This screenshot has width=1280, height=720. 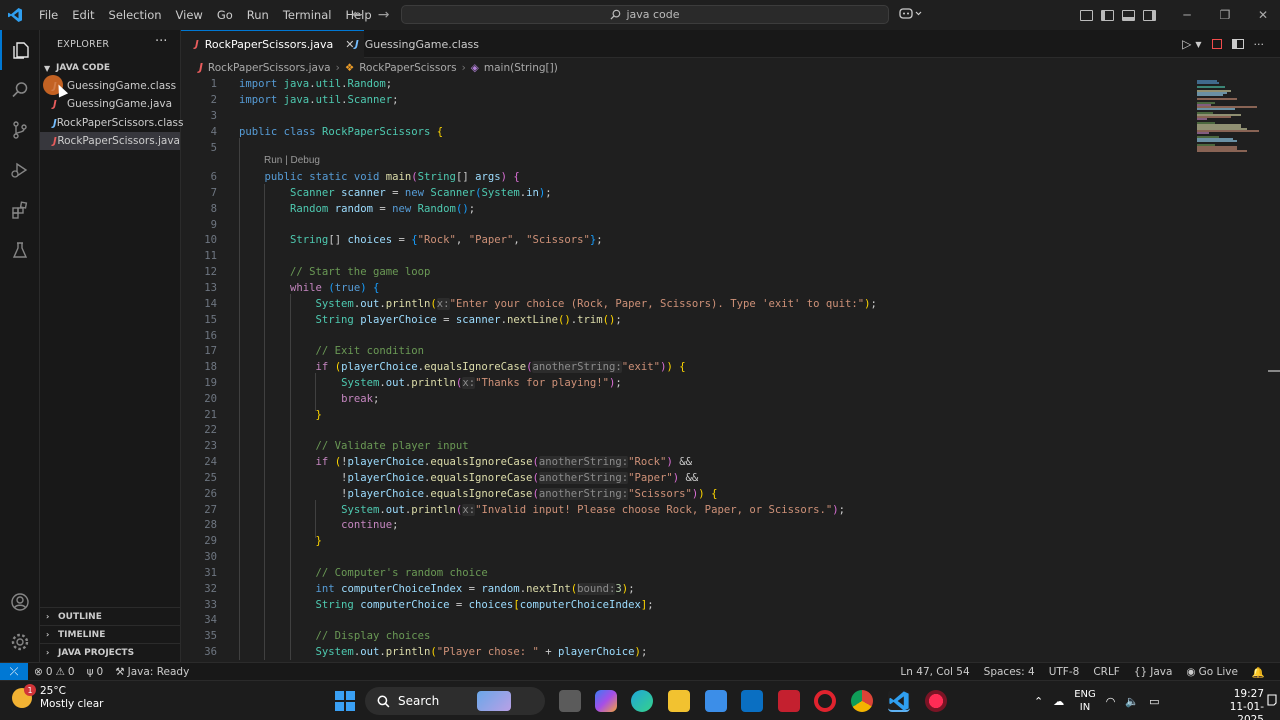 What do you see at coordinates (1216, 109) in the screenshot?
I see `minimap-line` at bounding box center [1216, 109].